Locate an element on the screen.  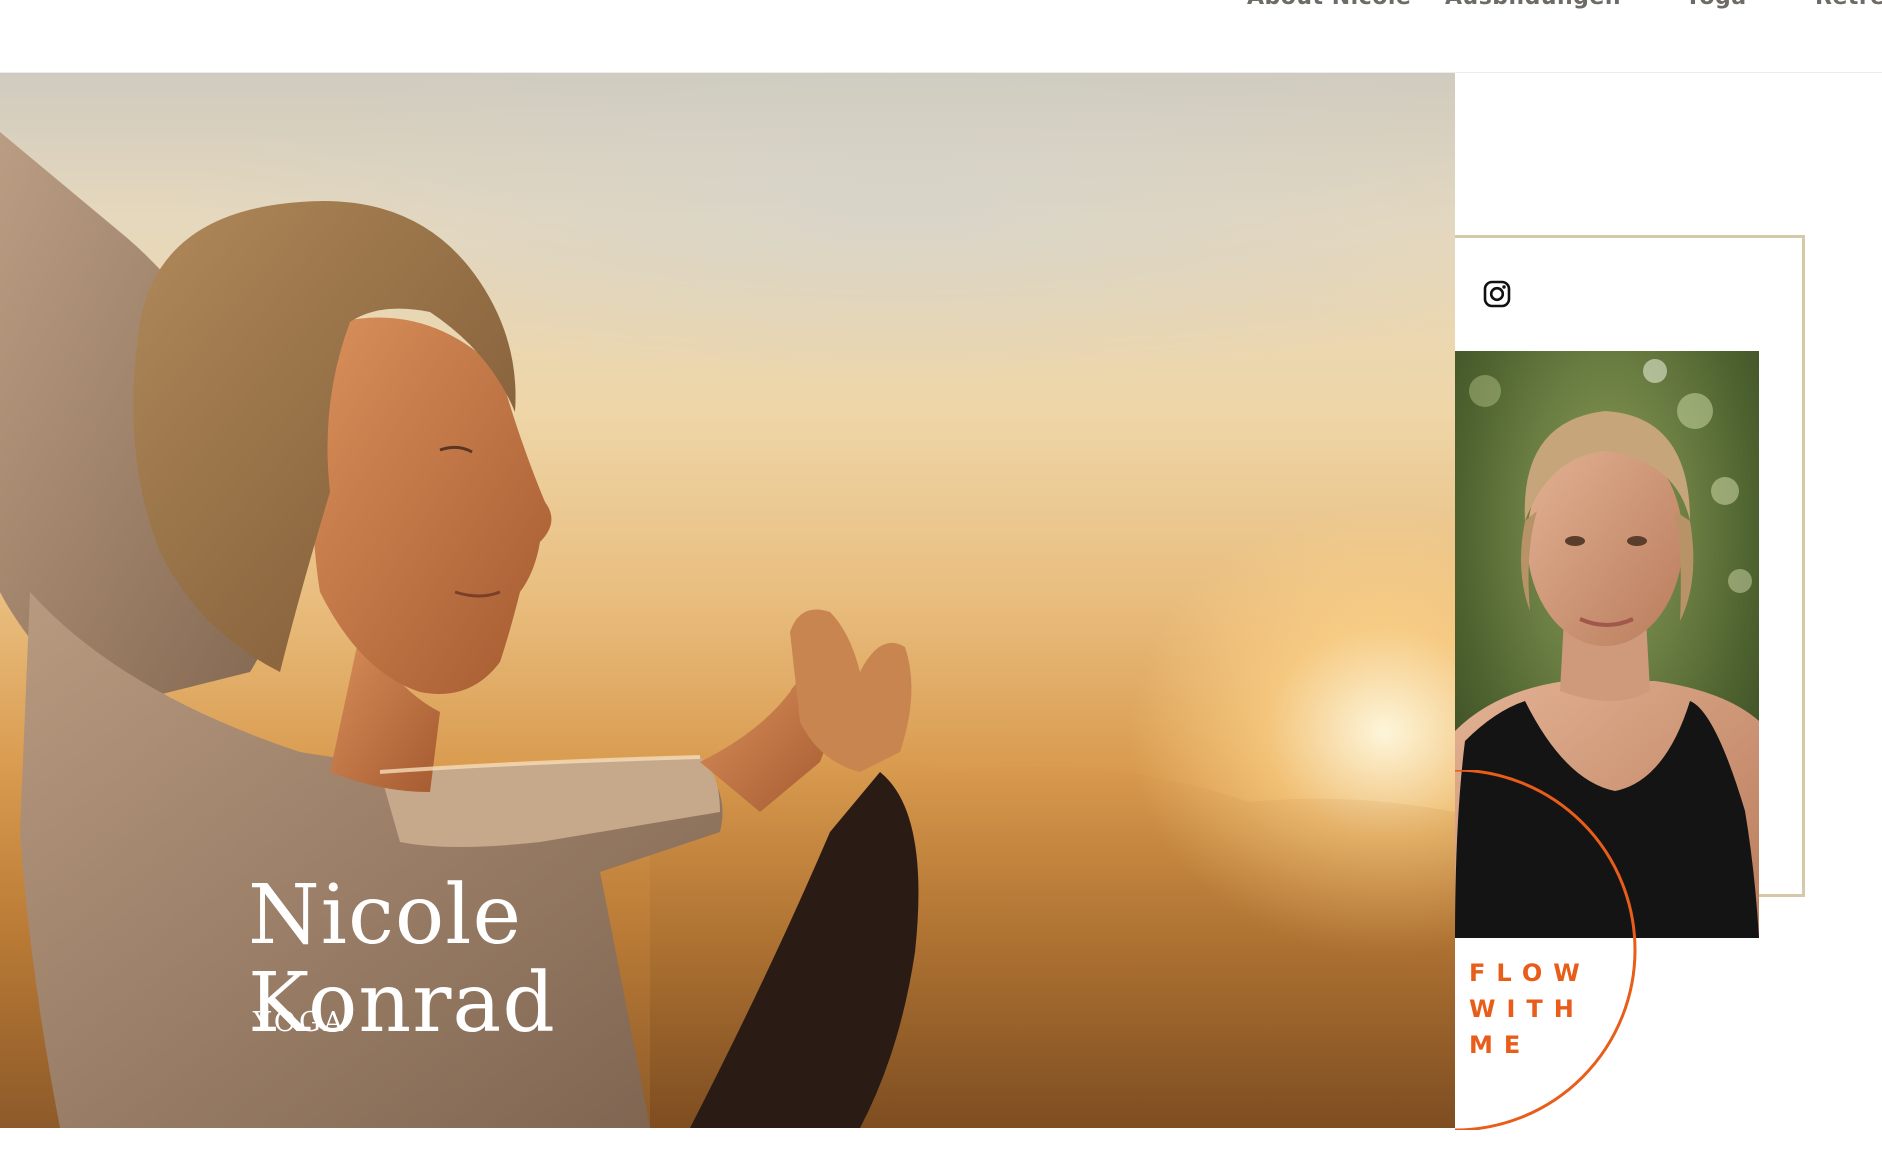
hero-subtitle: YOGA is located at coordinates (300, 1022).